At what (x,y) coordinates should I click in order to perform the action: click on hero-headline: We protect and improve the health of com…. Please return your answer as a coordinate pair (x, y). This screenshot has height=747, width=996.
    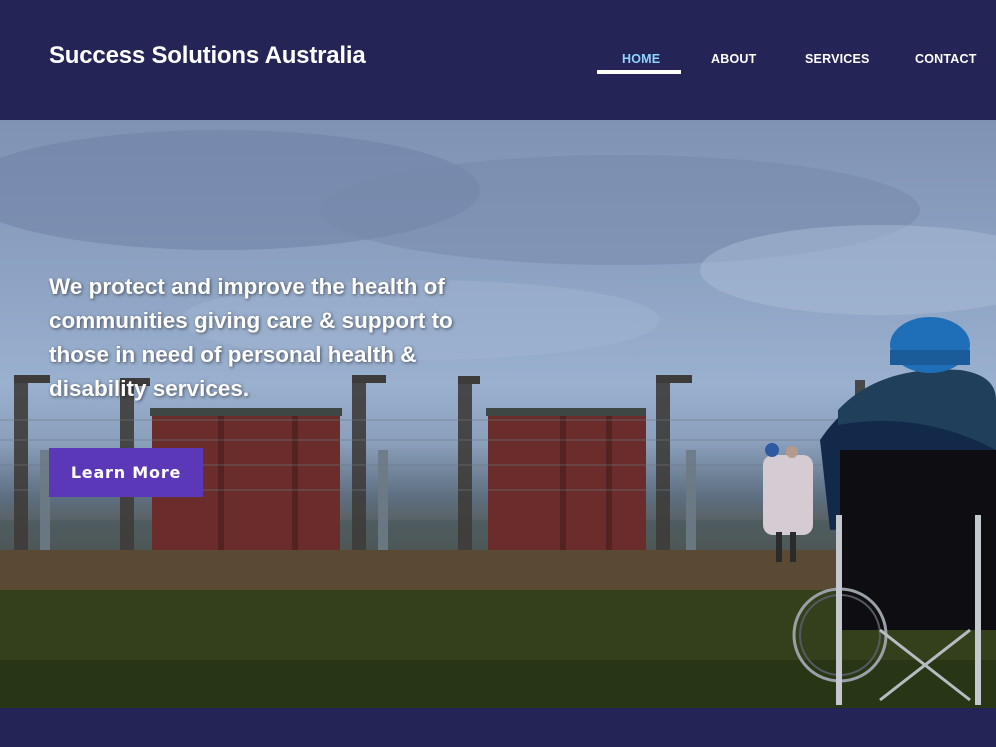
    Looking at the image, I should click on (251, 337).